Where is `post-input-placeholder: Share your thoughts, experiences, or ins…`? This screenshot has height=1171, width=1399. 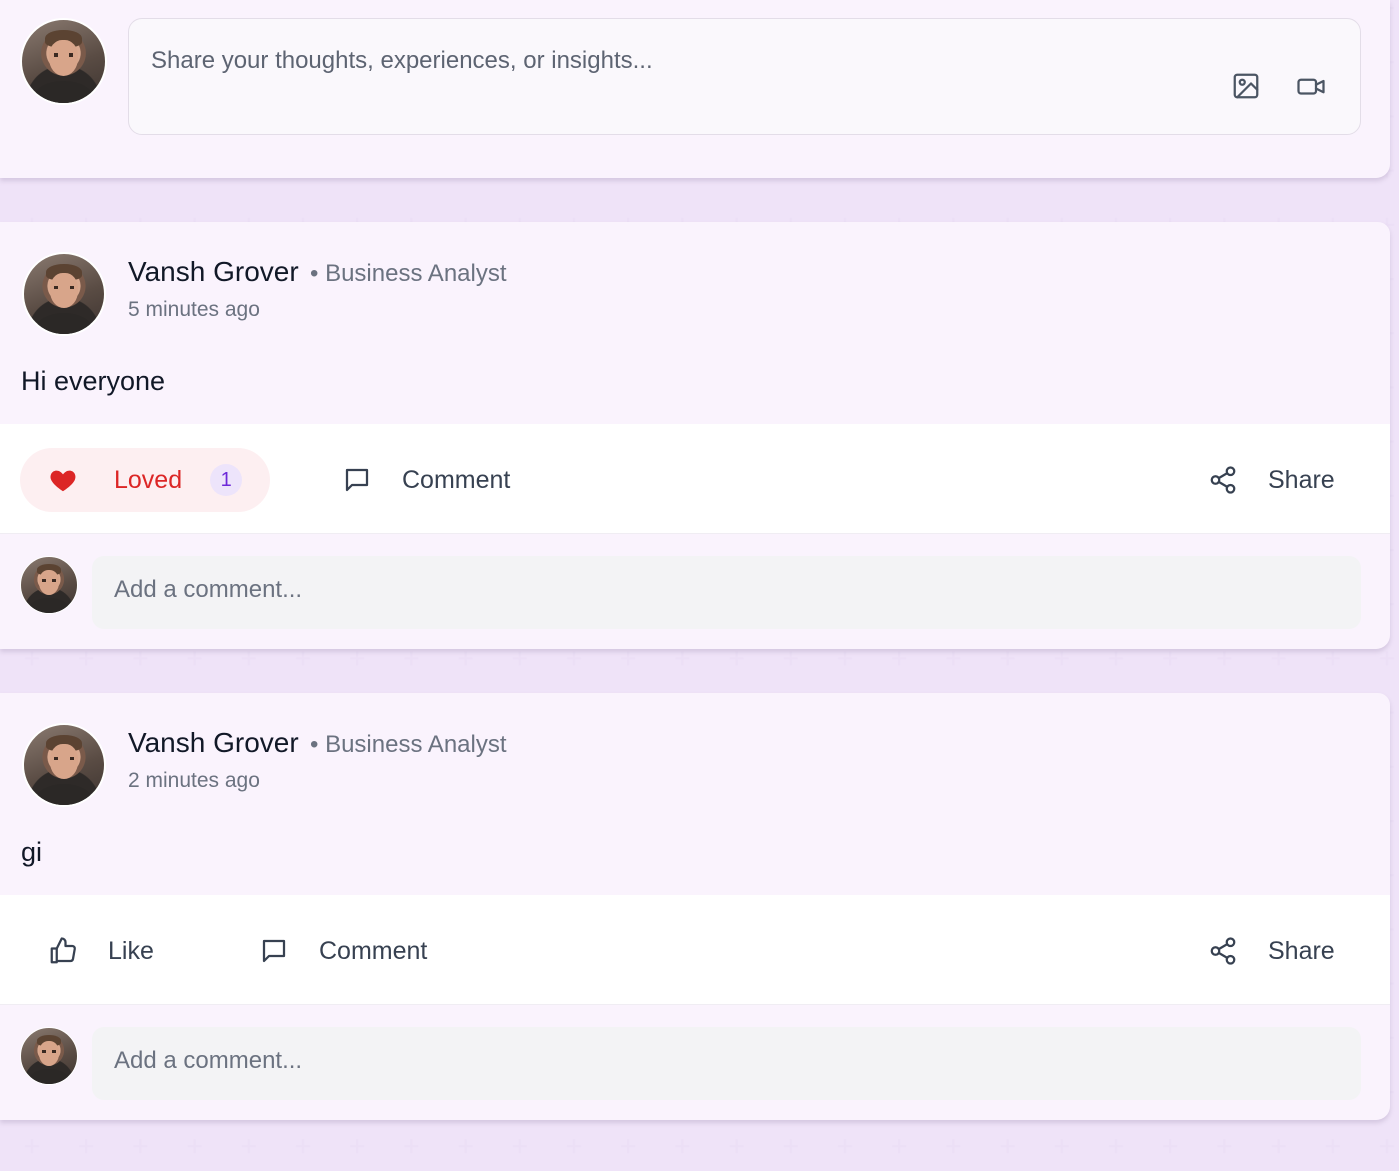
post-input-placeholder: Share your thoughts, experiences, or ins… is located at coordinates (402, 60).